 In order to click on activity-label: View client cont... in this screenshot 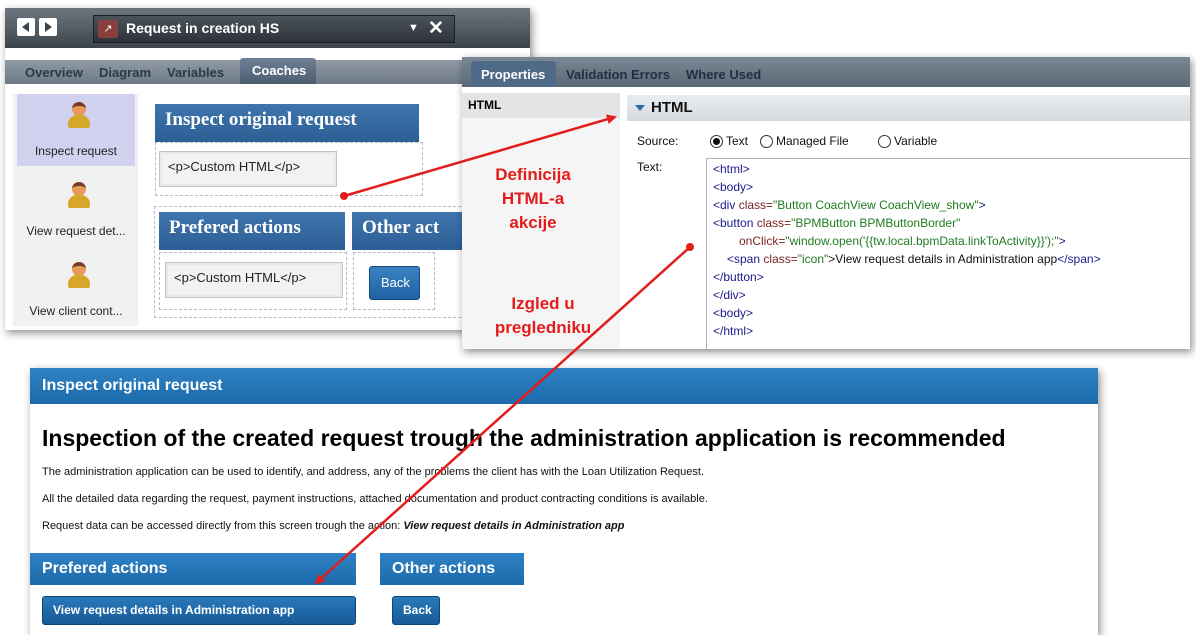, I will do `click(76, 311)`.